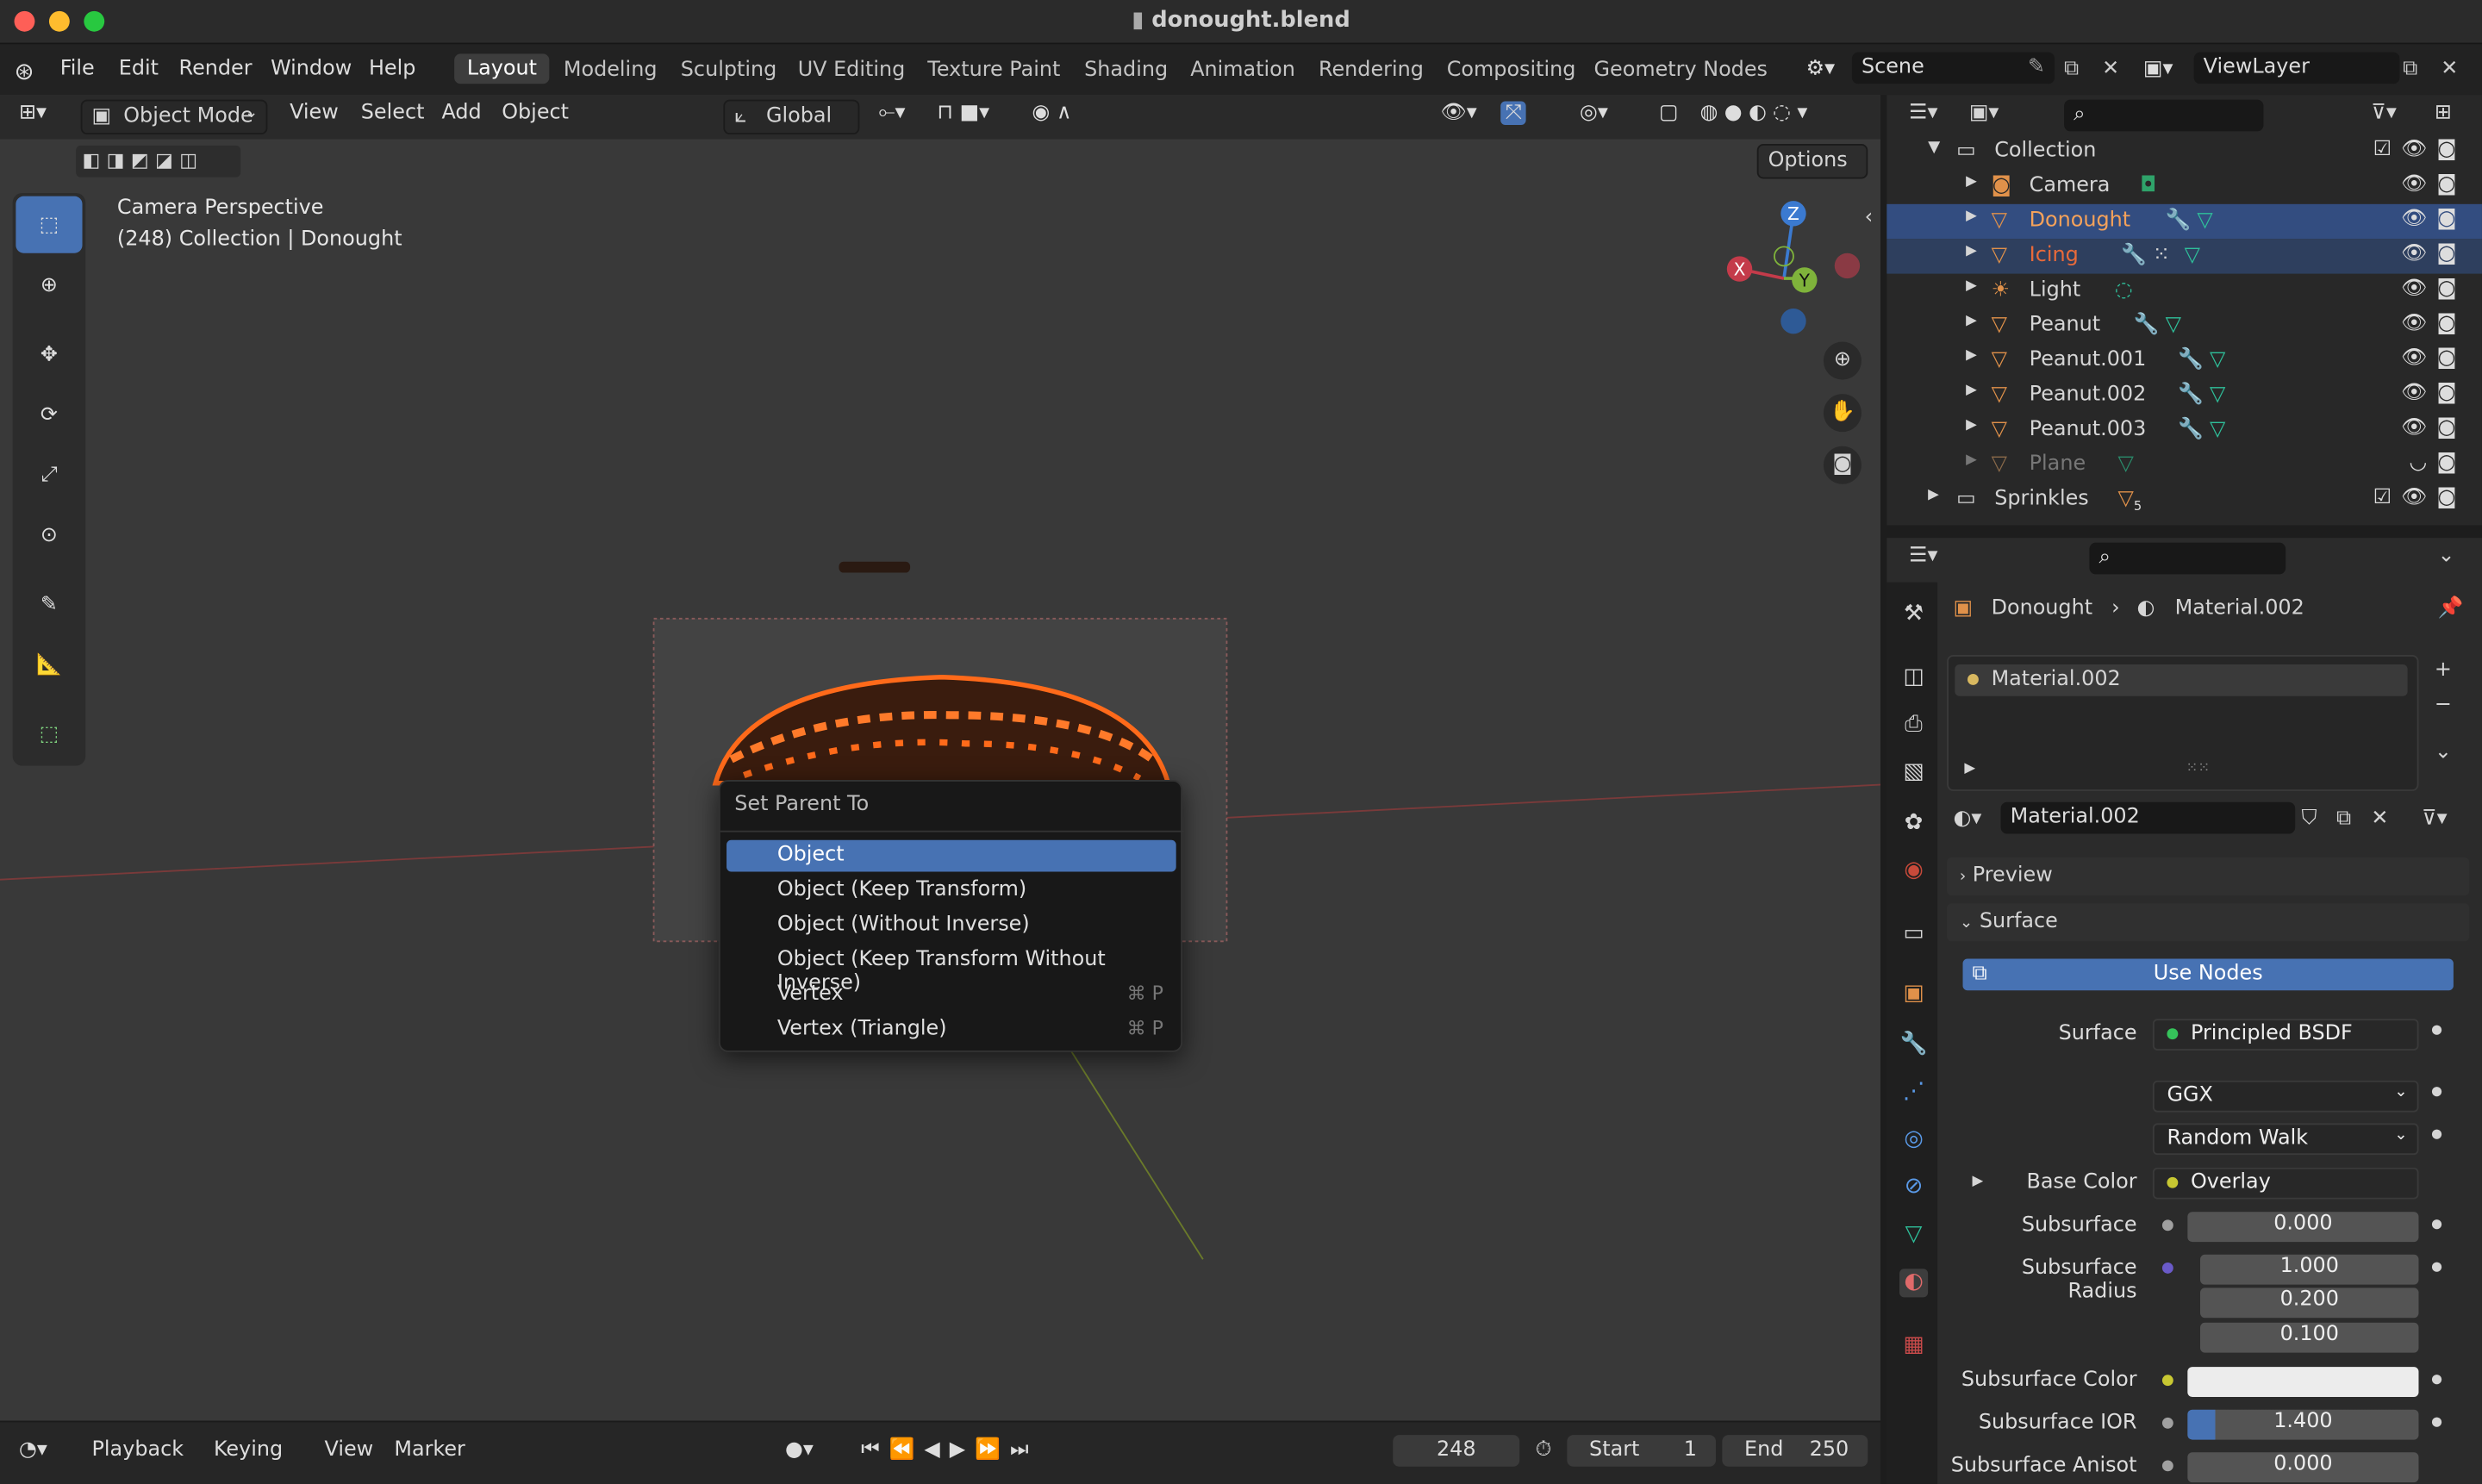 This screenshot has width=2482, height=1484. I want to click on outliner-row-peanut: ▶ ▽ Peanut 🔧 ▽ 👁◙, so click(2184, 326).